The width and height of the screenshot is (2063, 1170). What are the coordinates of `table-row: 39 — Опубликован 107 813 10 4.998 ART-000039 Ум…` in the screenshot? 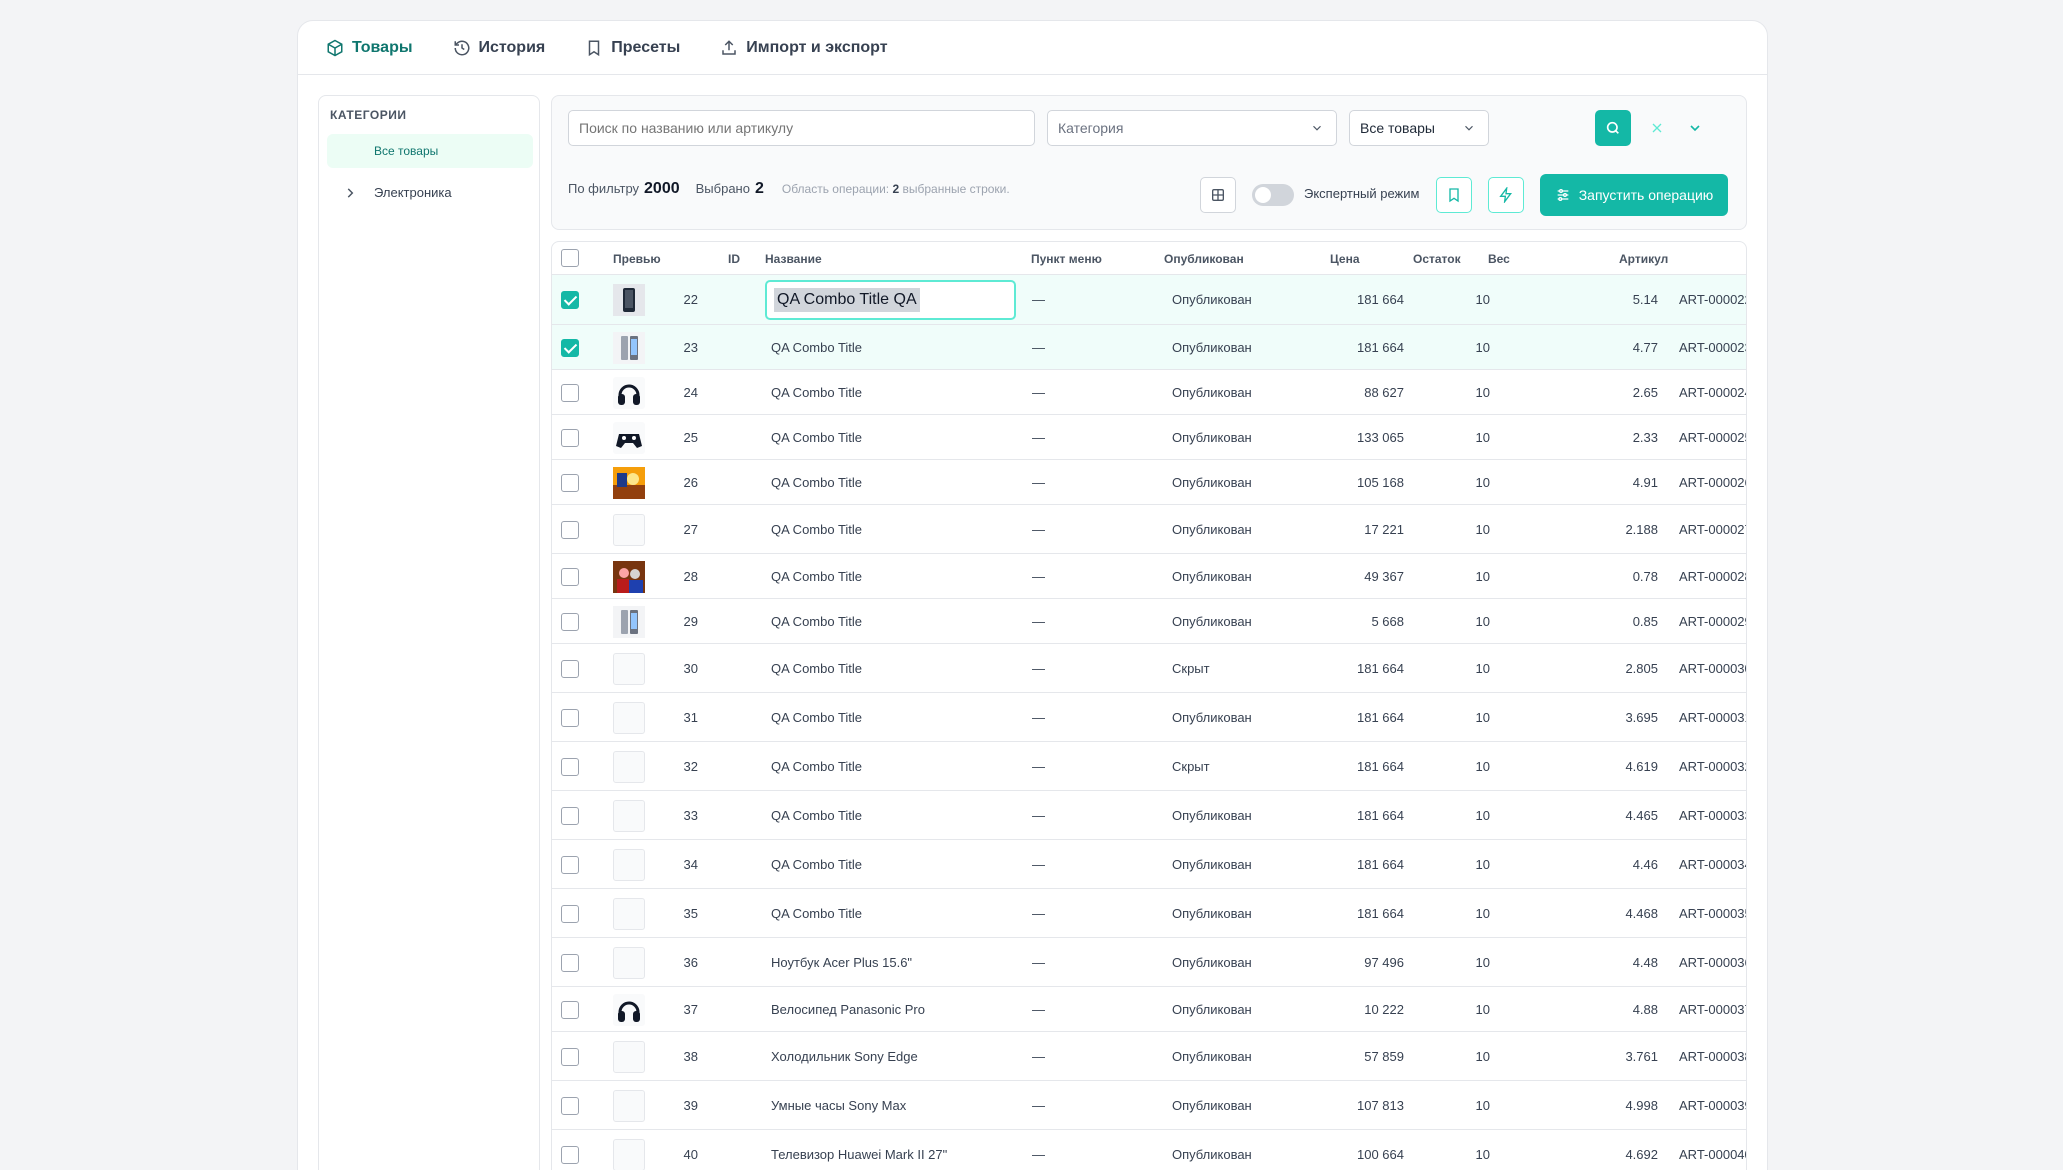 It's located at (1149, 1104).